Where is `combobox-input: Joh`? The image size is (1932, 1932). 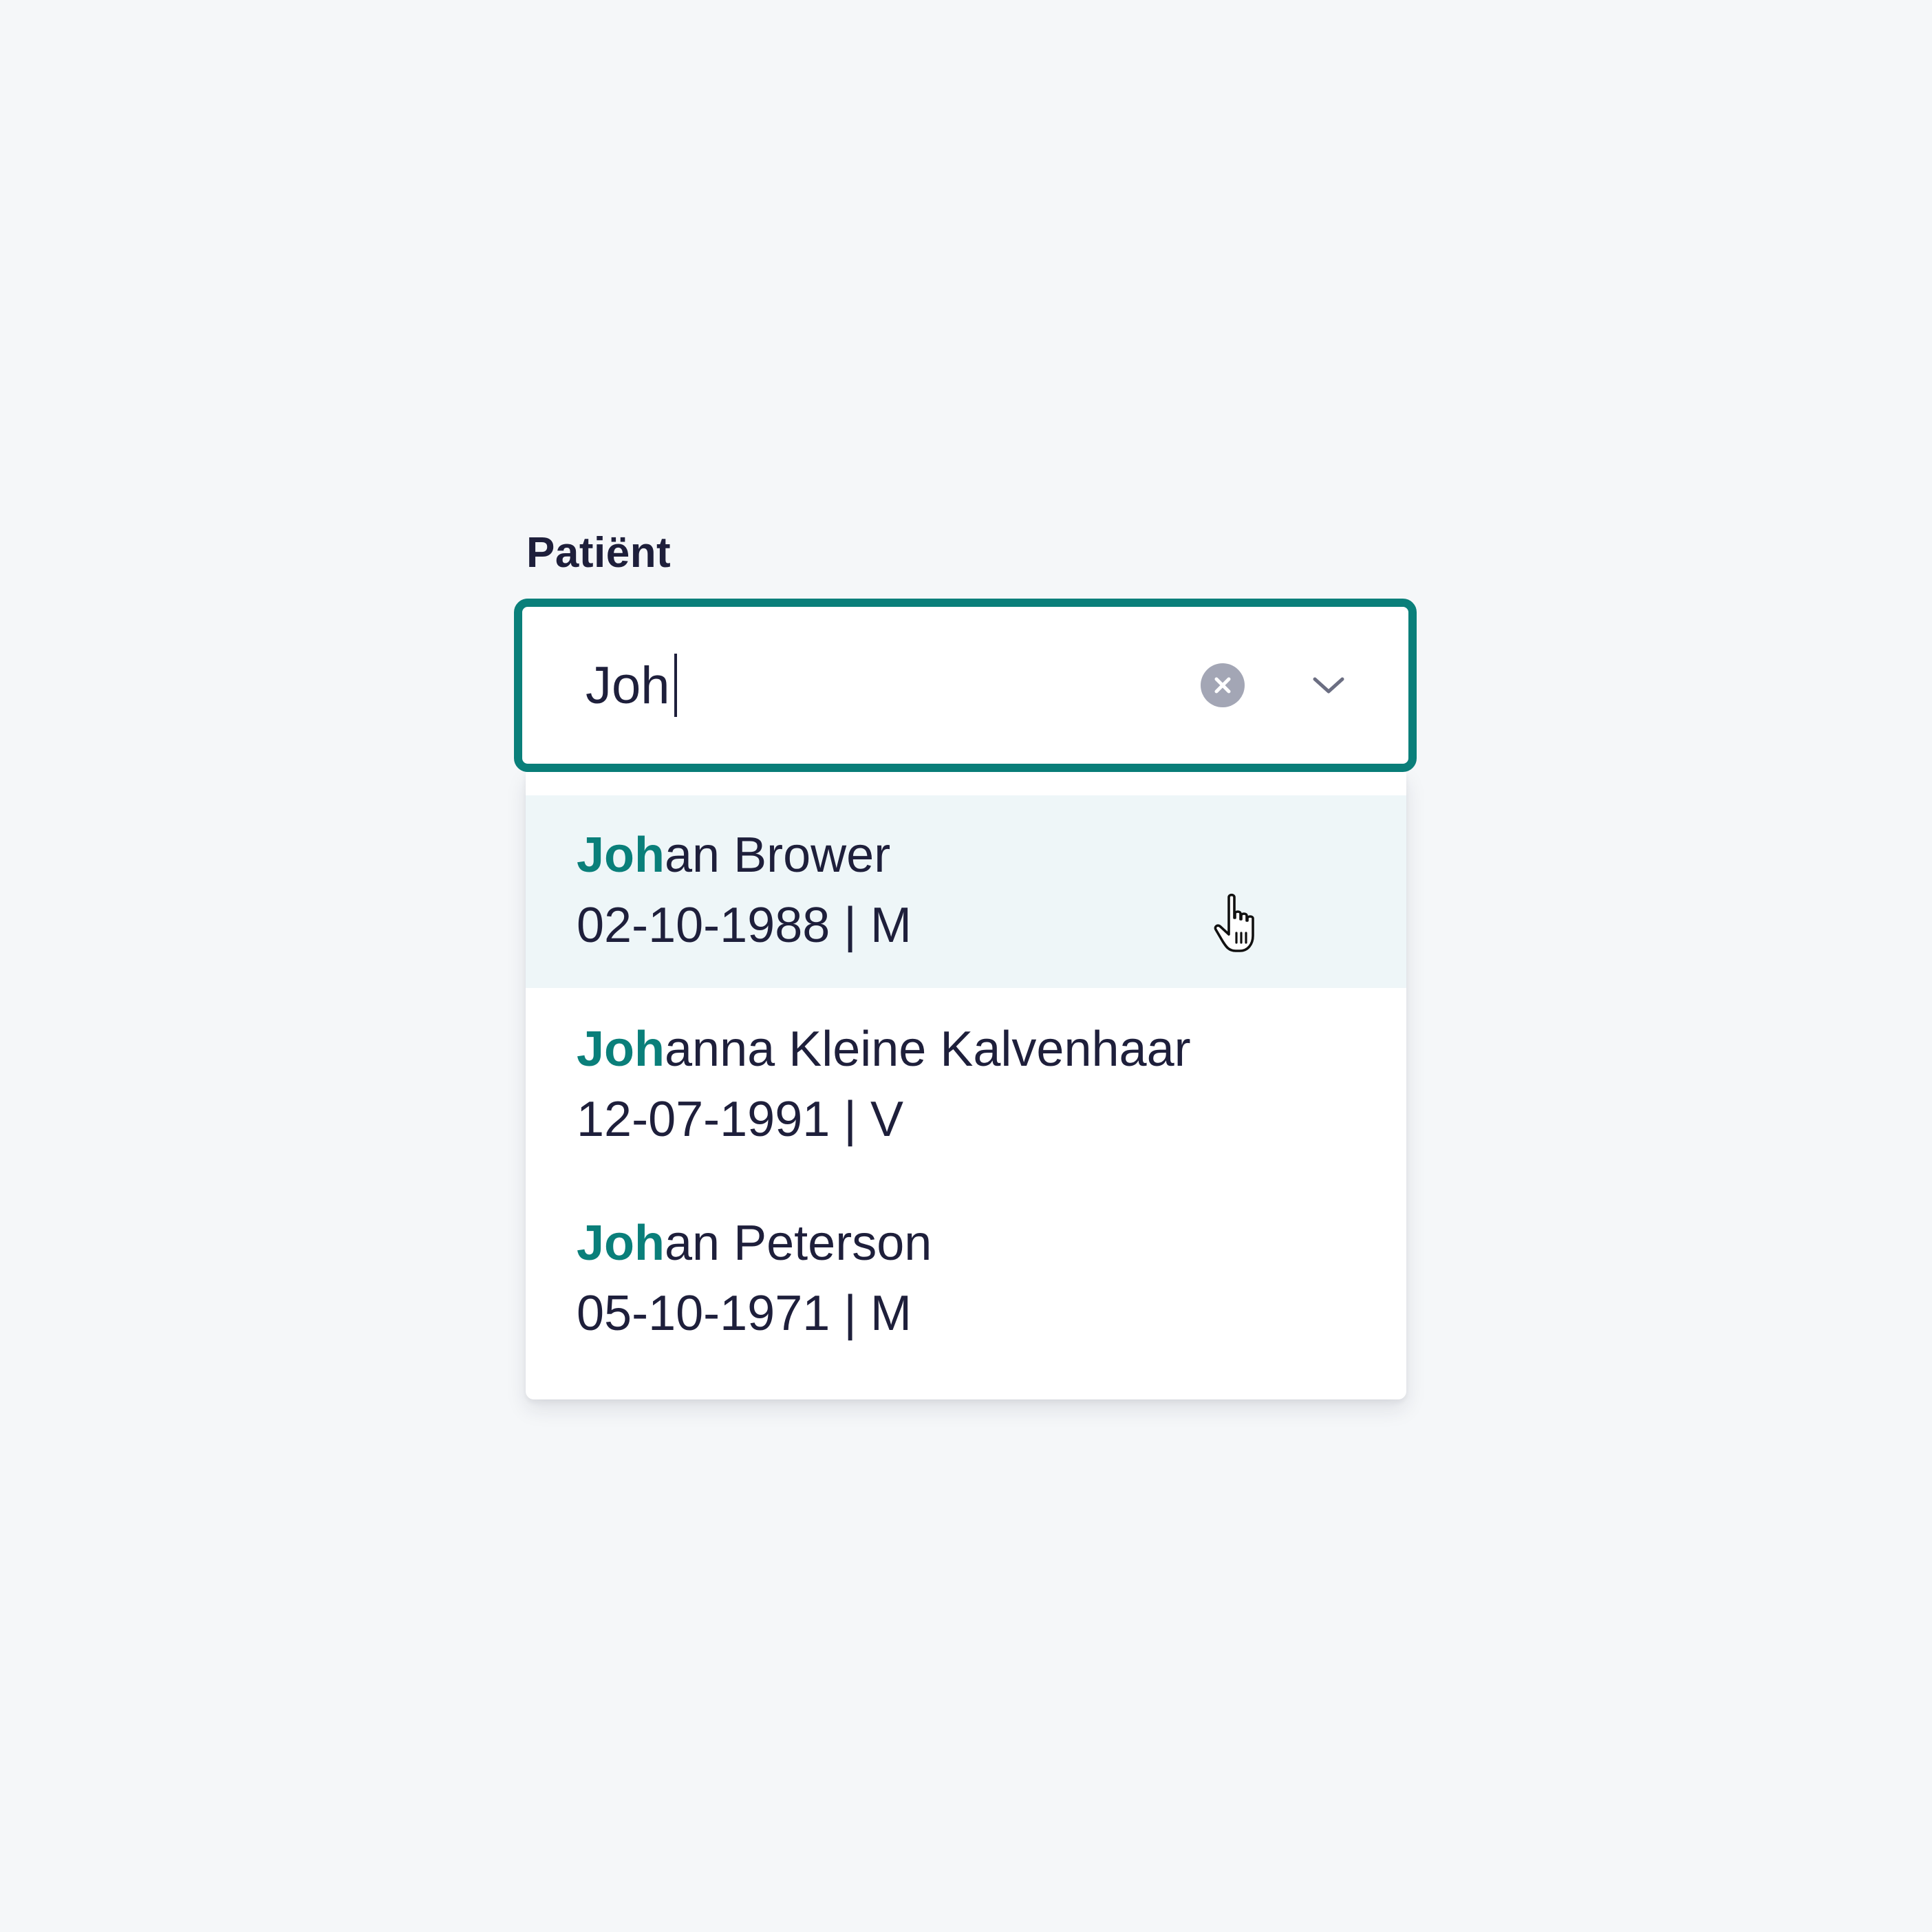
combobox-input: Joh is located at coordinates (631, 685).